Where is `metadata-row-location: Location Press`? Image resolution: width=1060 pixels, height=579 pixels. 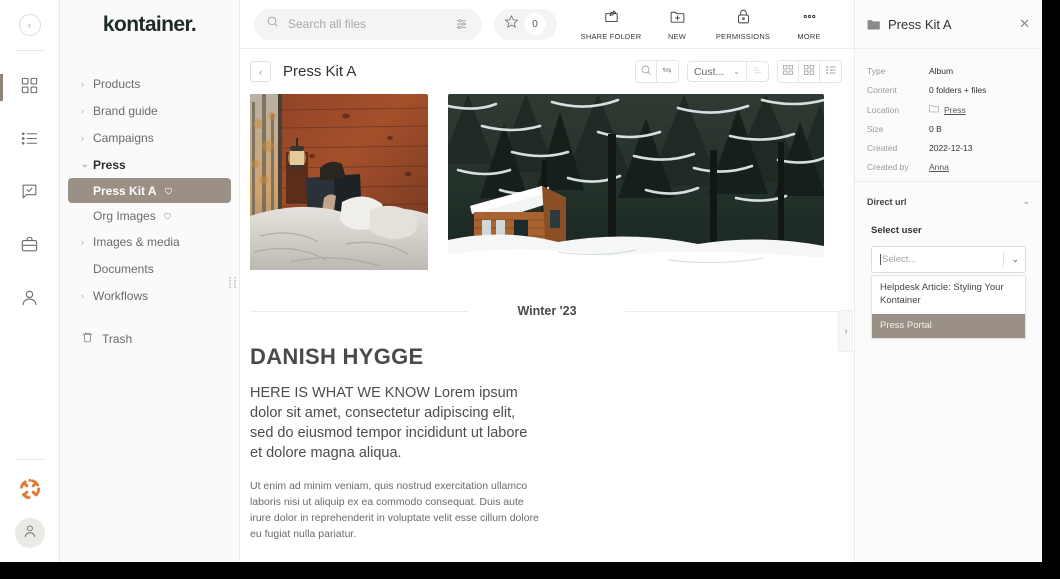 metadata-row-location: Location Press is located at coordinates (948, 109).